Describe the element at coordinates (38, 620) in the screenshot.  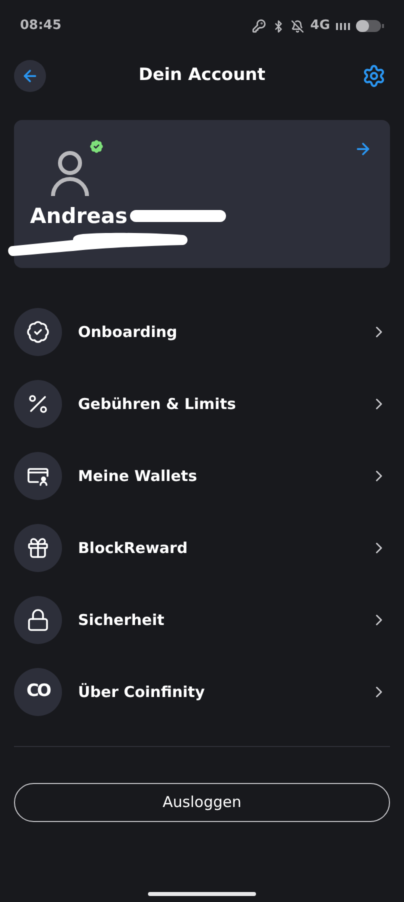
I see `lock-icon` at that location.